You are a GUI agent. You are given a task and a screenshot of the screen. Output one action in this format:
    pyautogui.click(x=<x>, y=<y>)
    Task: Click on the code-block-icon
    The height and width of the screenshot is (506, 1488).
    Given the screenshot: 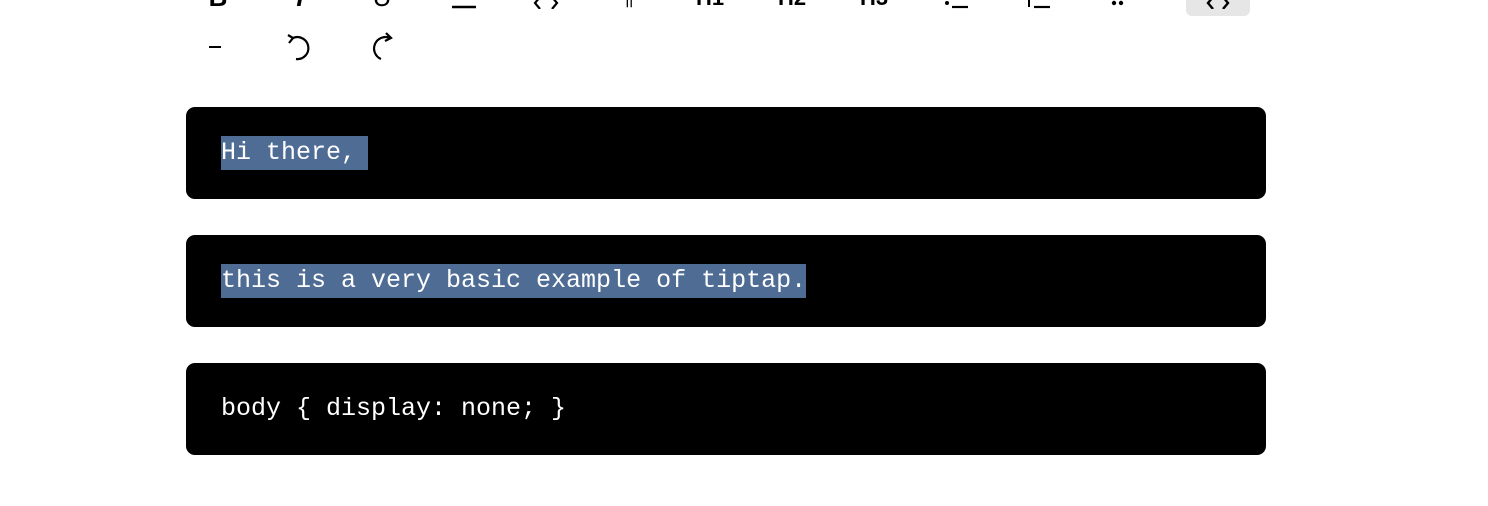 What is the action you would take?
    pyautogui.click(x=1218, y=4)
    